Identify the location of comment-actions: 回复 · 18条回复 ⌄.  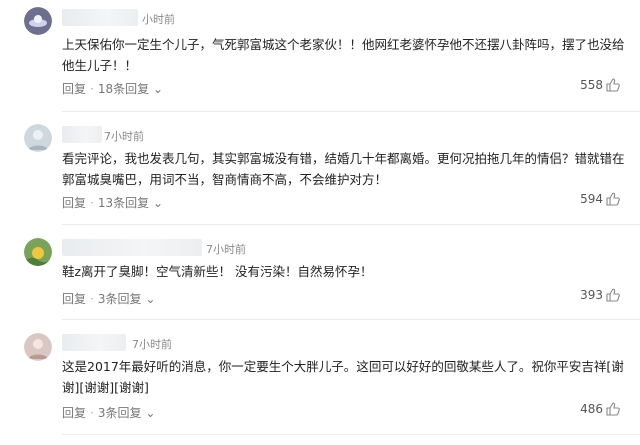
(112, 88).